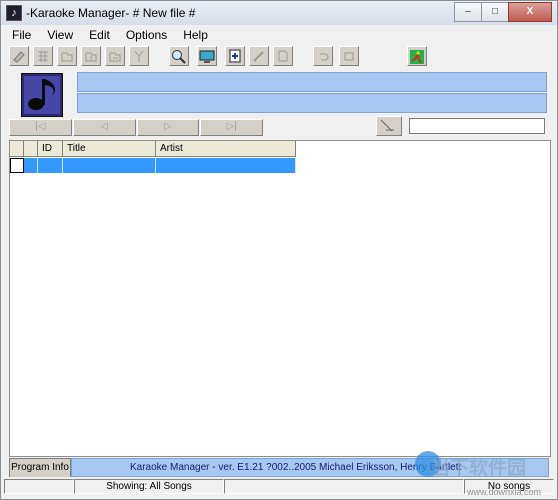 The height and width of the screenshot is (500, 558). I want to click on status-panel-empty, so click(39, 486).